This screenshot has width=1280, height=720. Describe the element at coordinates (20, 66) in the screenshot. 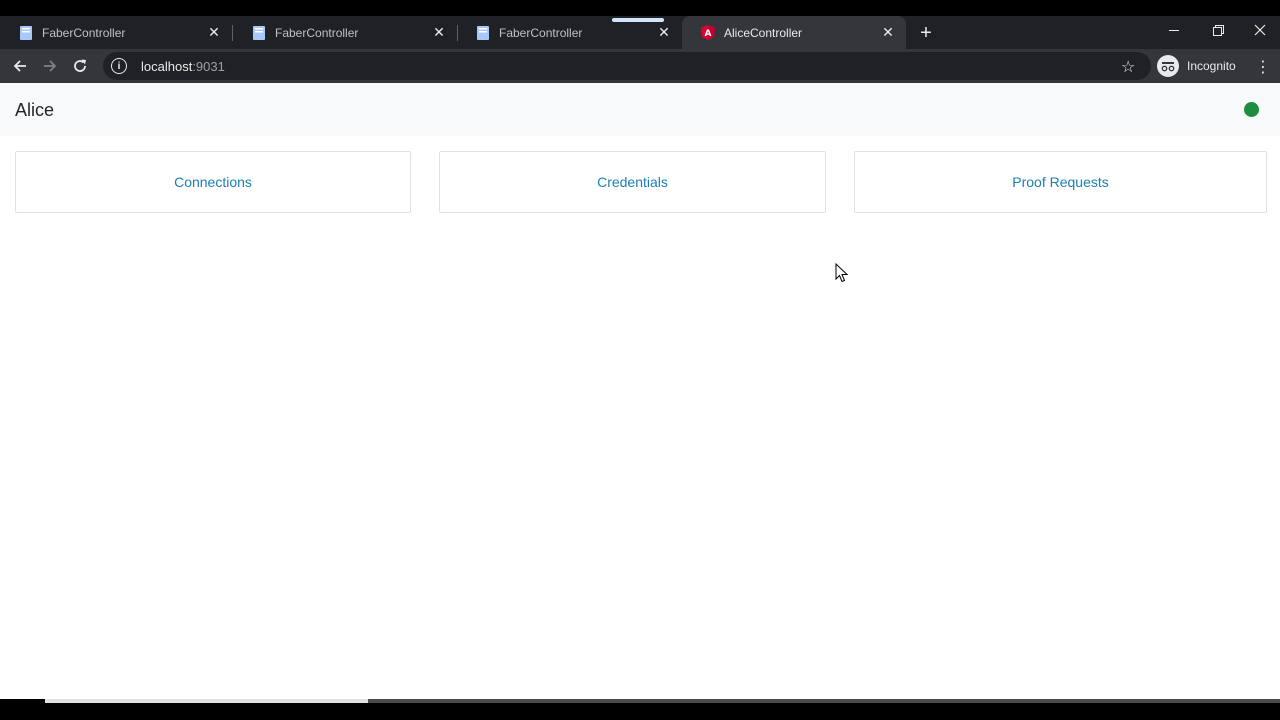

I see `back-arrow-icon` at that location.